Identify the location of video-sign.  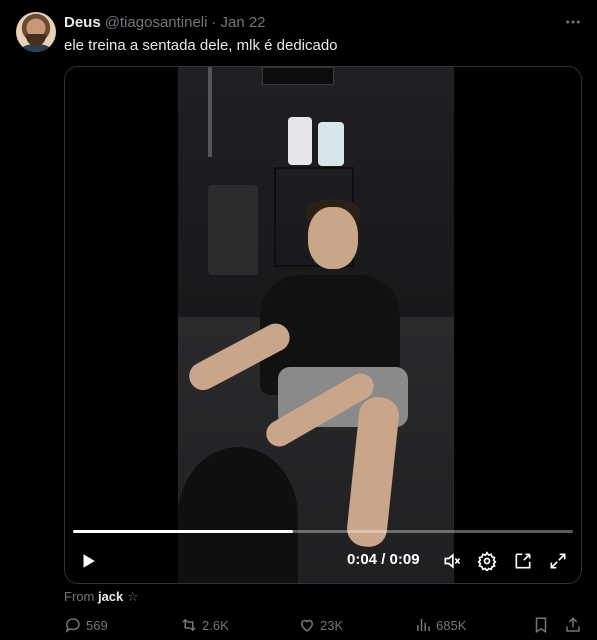
(298, 76).